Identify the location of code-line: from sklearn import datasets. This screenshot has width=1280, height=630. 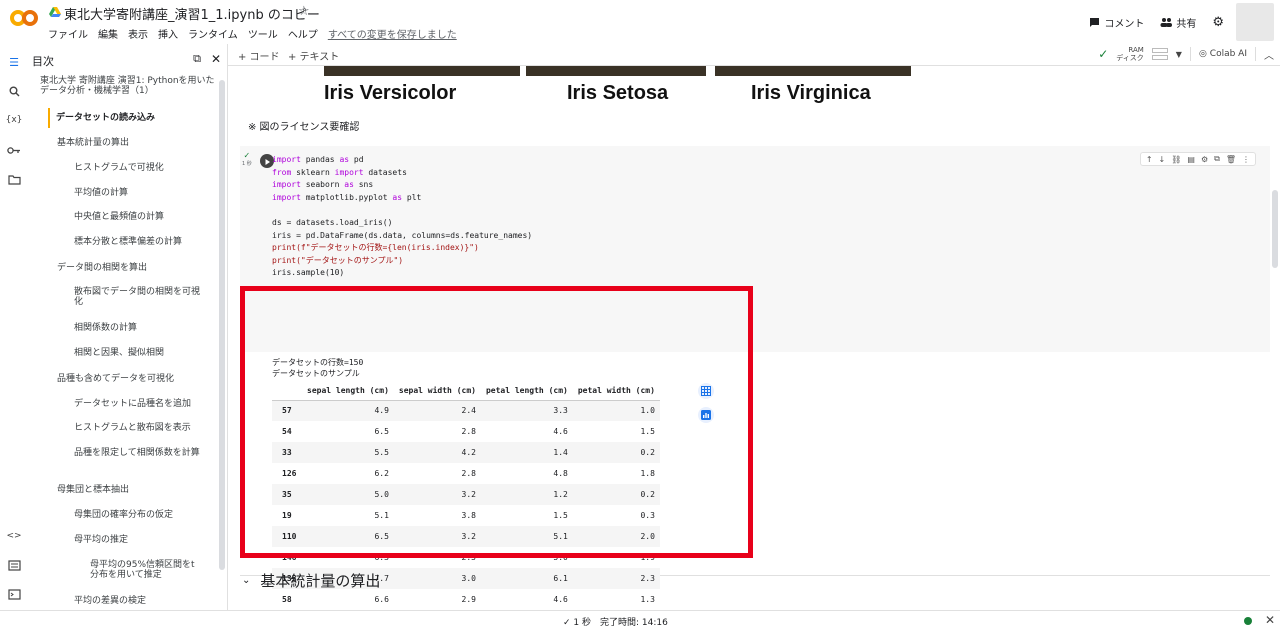
(339, 172).